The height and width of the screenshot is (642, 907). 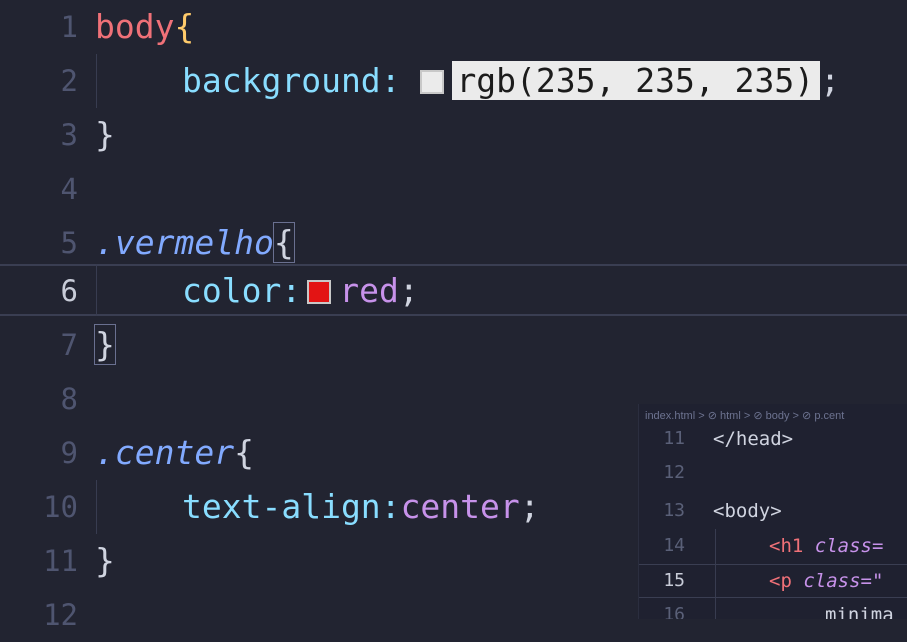 I want to click on line-number: 8, so click(x=69, y=399).